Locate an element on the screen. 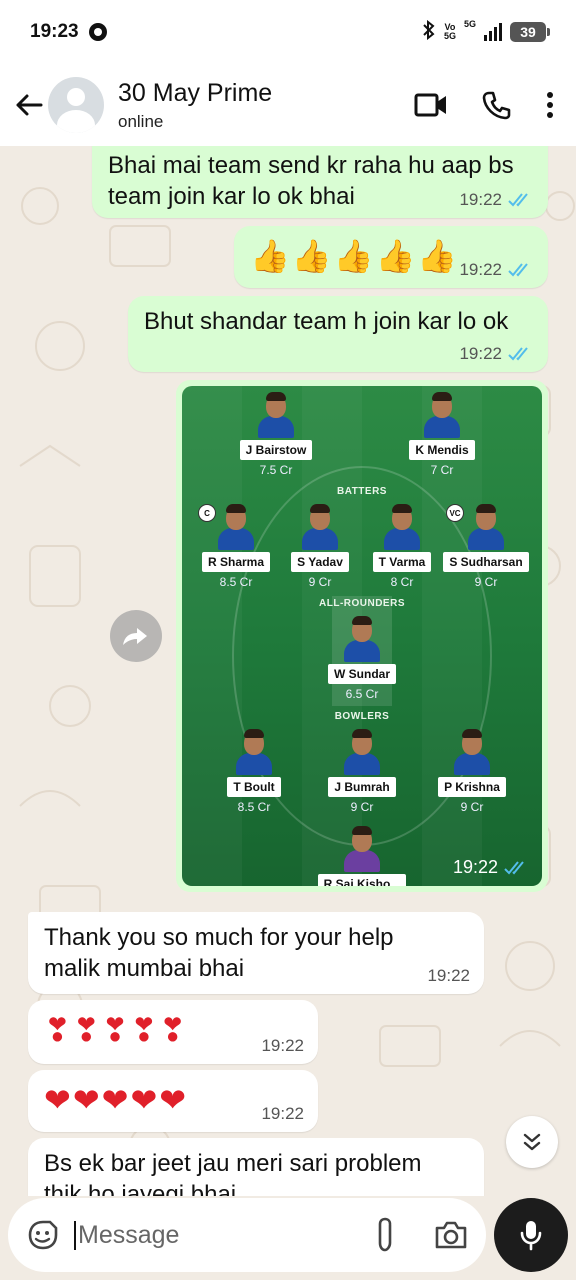 This screenshot has width=576, height=1280. volte-indicator: Vo 5G is located at coordinates (450, 32).